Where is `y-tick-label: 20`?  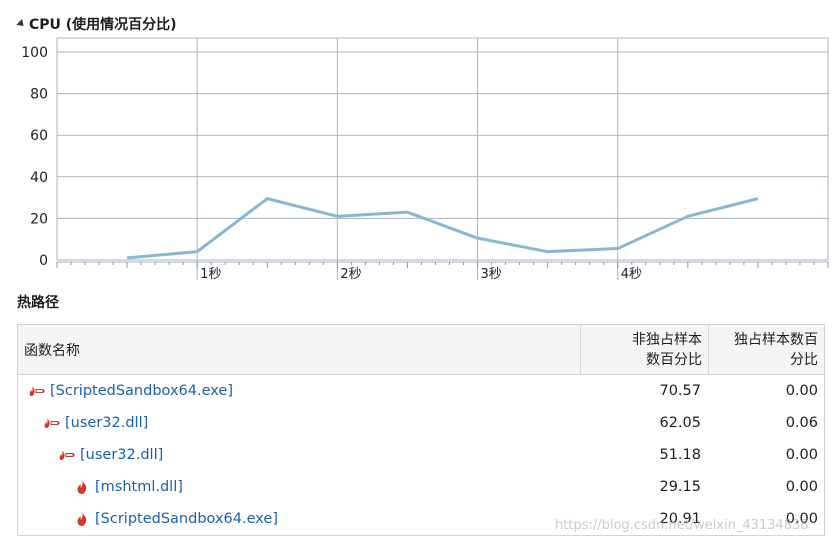
y-tick-label: 20 is located at coordinates (39, 219).